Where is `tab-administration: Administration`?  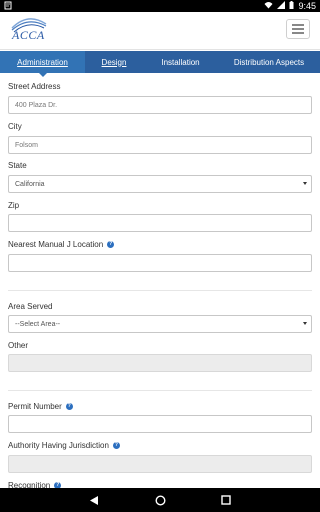 tab-administration: Administration is located at coordinates (42, 64).